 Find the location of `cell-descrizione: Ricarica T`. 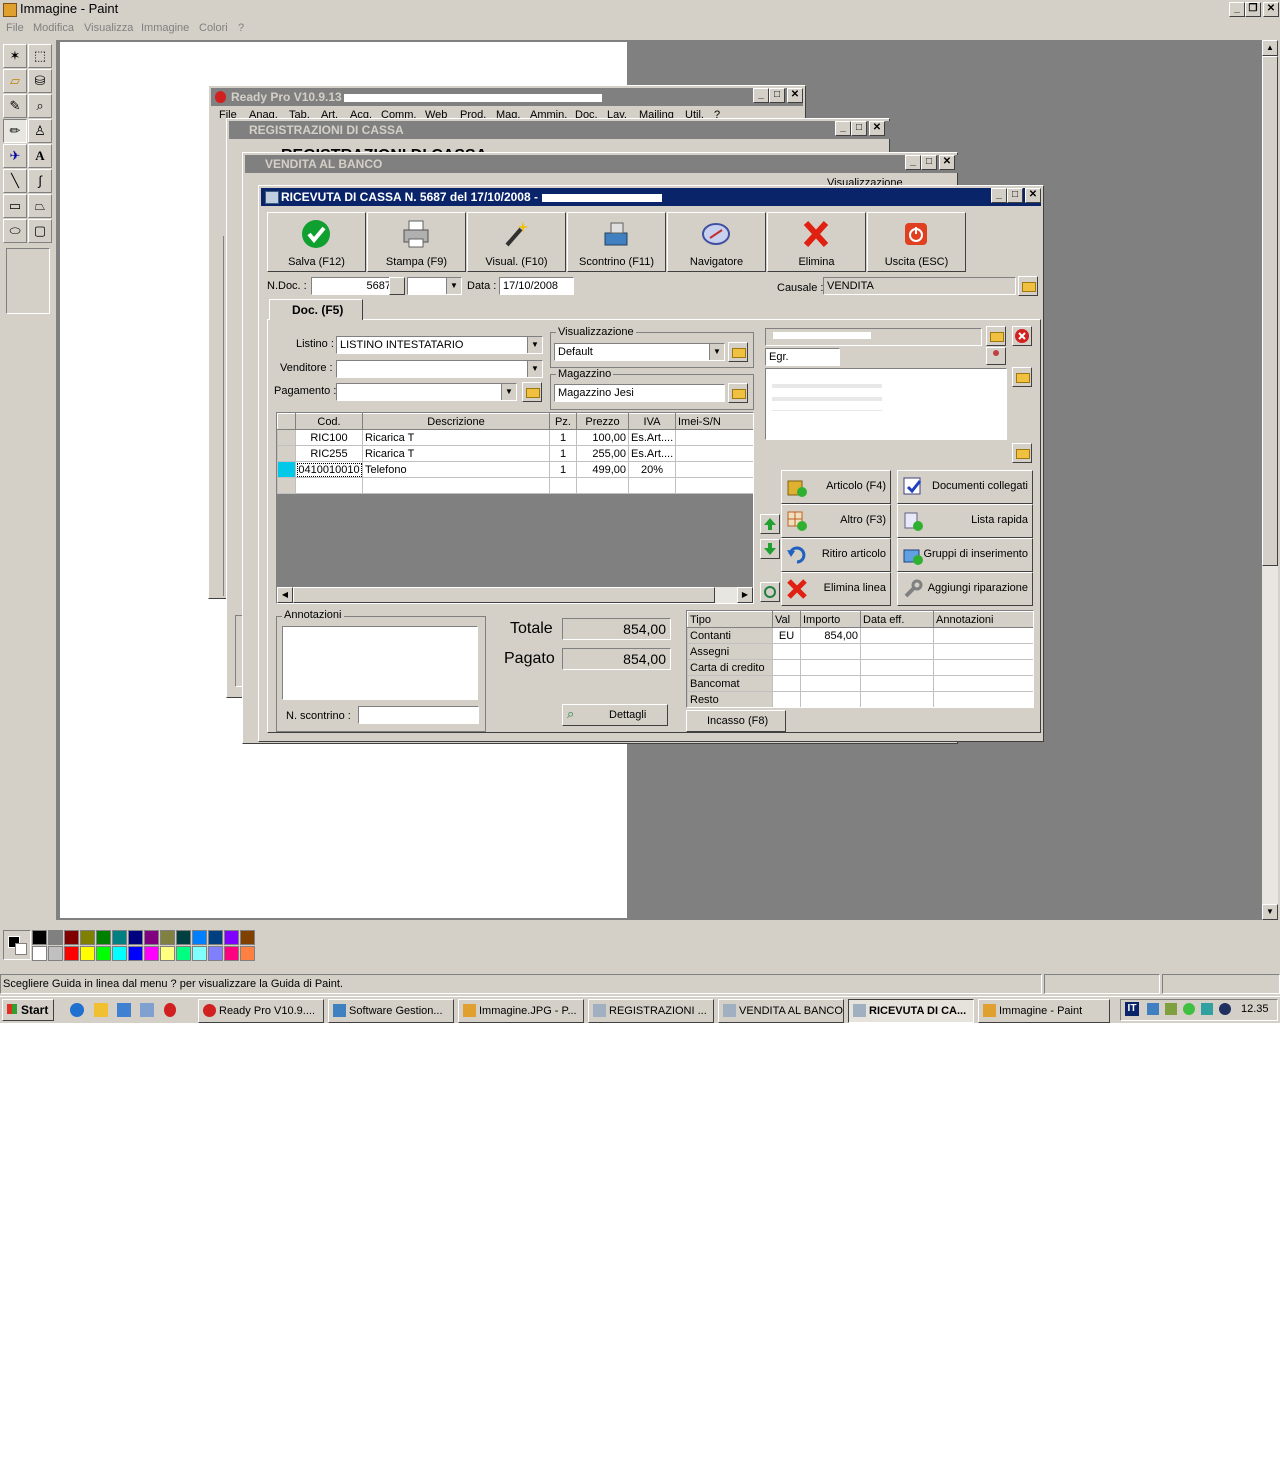

cell-descrizione: Ricarica T is located at coordinates (456, 437).